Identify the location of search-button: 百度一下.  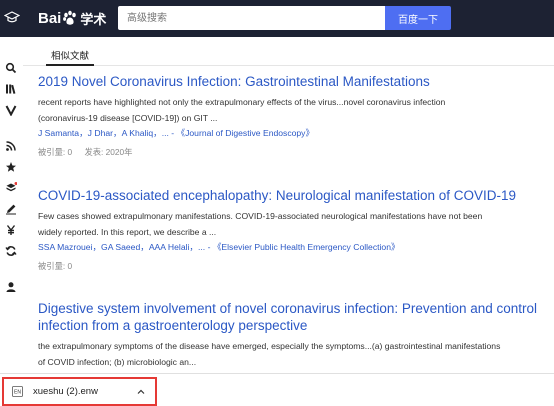
(418, 18).